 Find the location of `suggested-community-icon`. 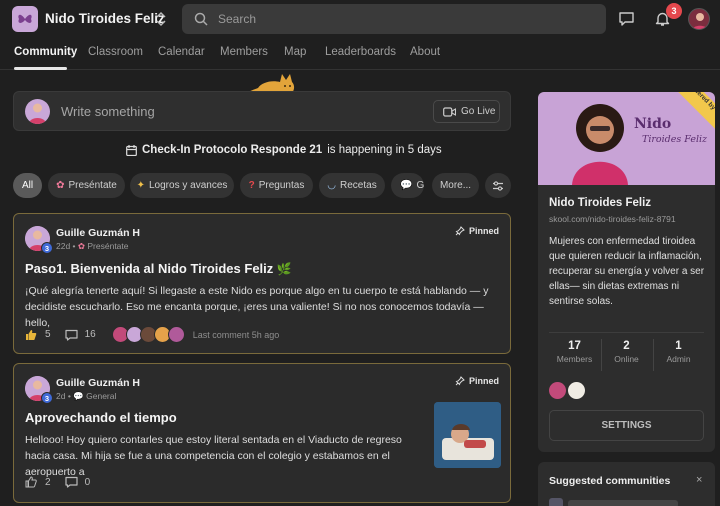

suggested-community-icon is located at coordinates (556, 502).